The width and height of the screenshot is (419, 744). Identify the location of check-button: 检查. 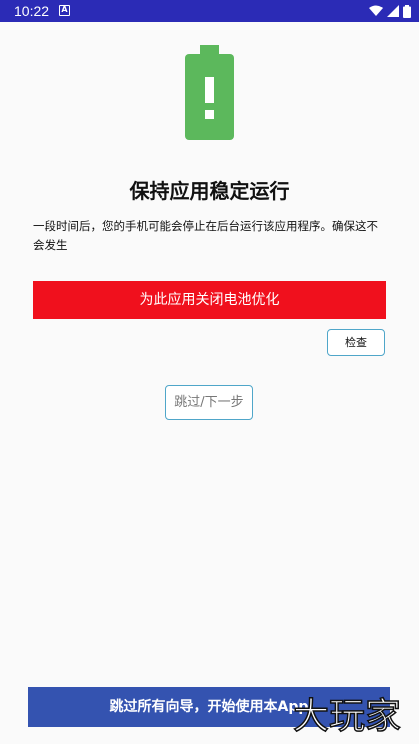
(356, 342).